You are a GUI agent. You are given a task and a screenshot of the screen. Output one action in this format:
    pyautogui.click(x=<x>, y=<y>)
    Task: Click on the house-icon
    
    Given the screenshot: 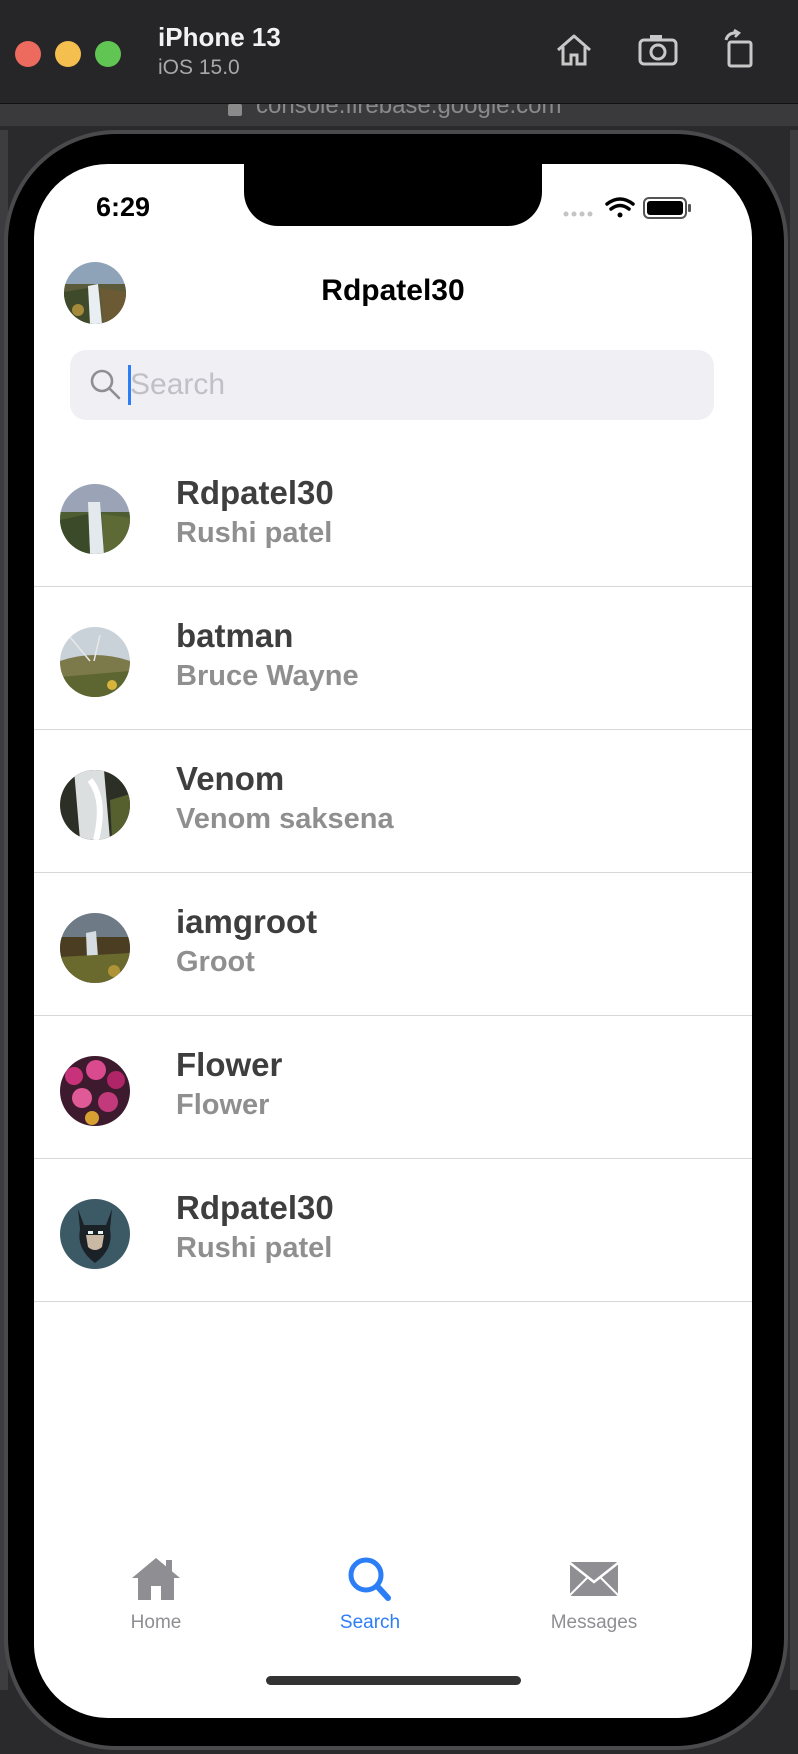 What is the action you would take?
    pyautogui.click(x=156, y=1579)
    